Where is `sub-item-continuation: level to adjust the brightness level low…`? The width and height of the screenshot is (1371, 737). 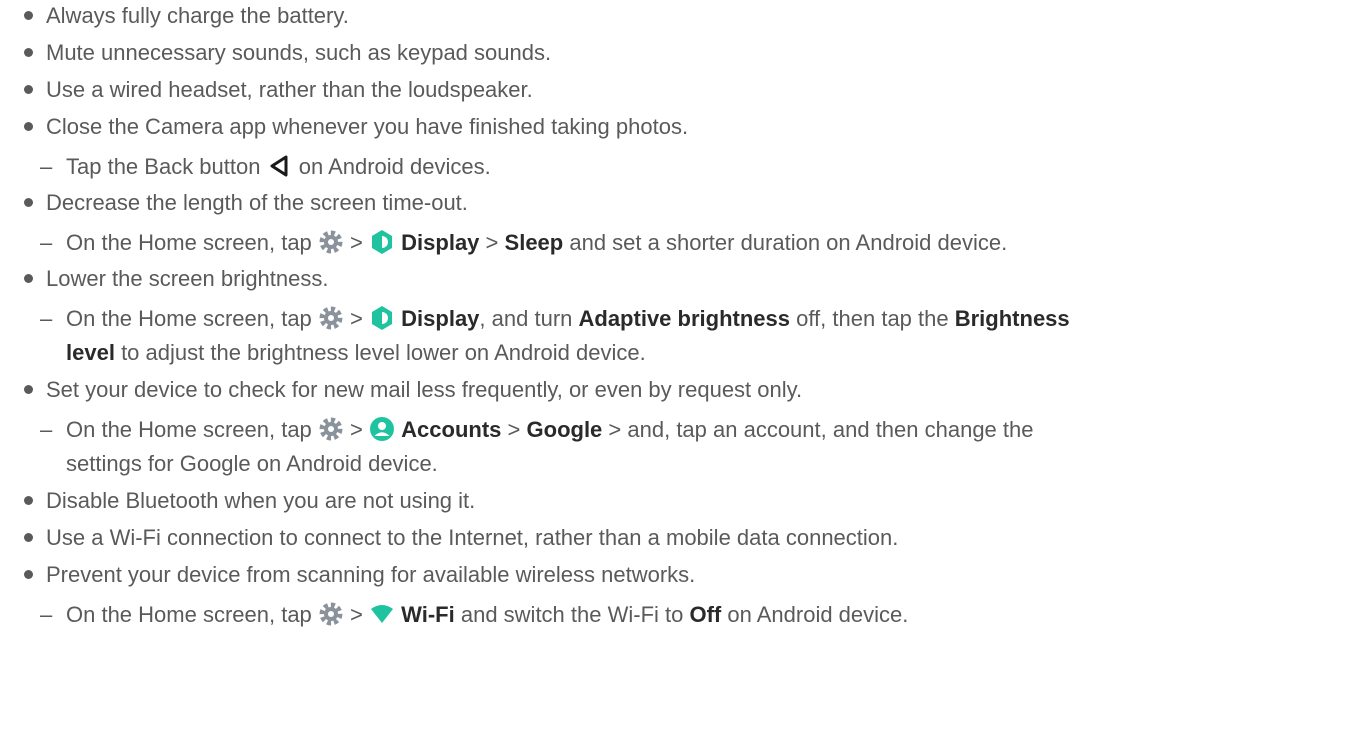 sub-item-continuation: level to adjust the brightness level low… is located at coordinates (356, 353).